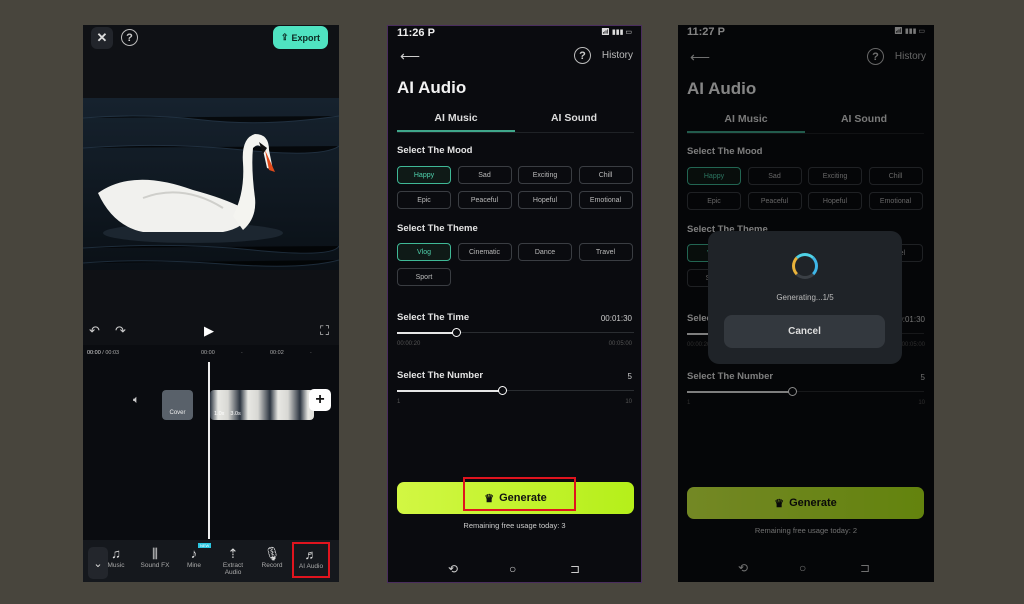  Describe the element at coordinates (306, 37) in the screenshot. I see `export-label: Export` at that location.